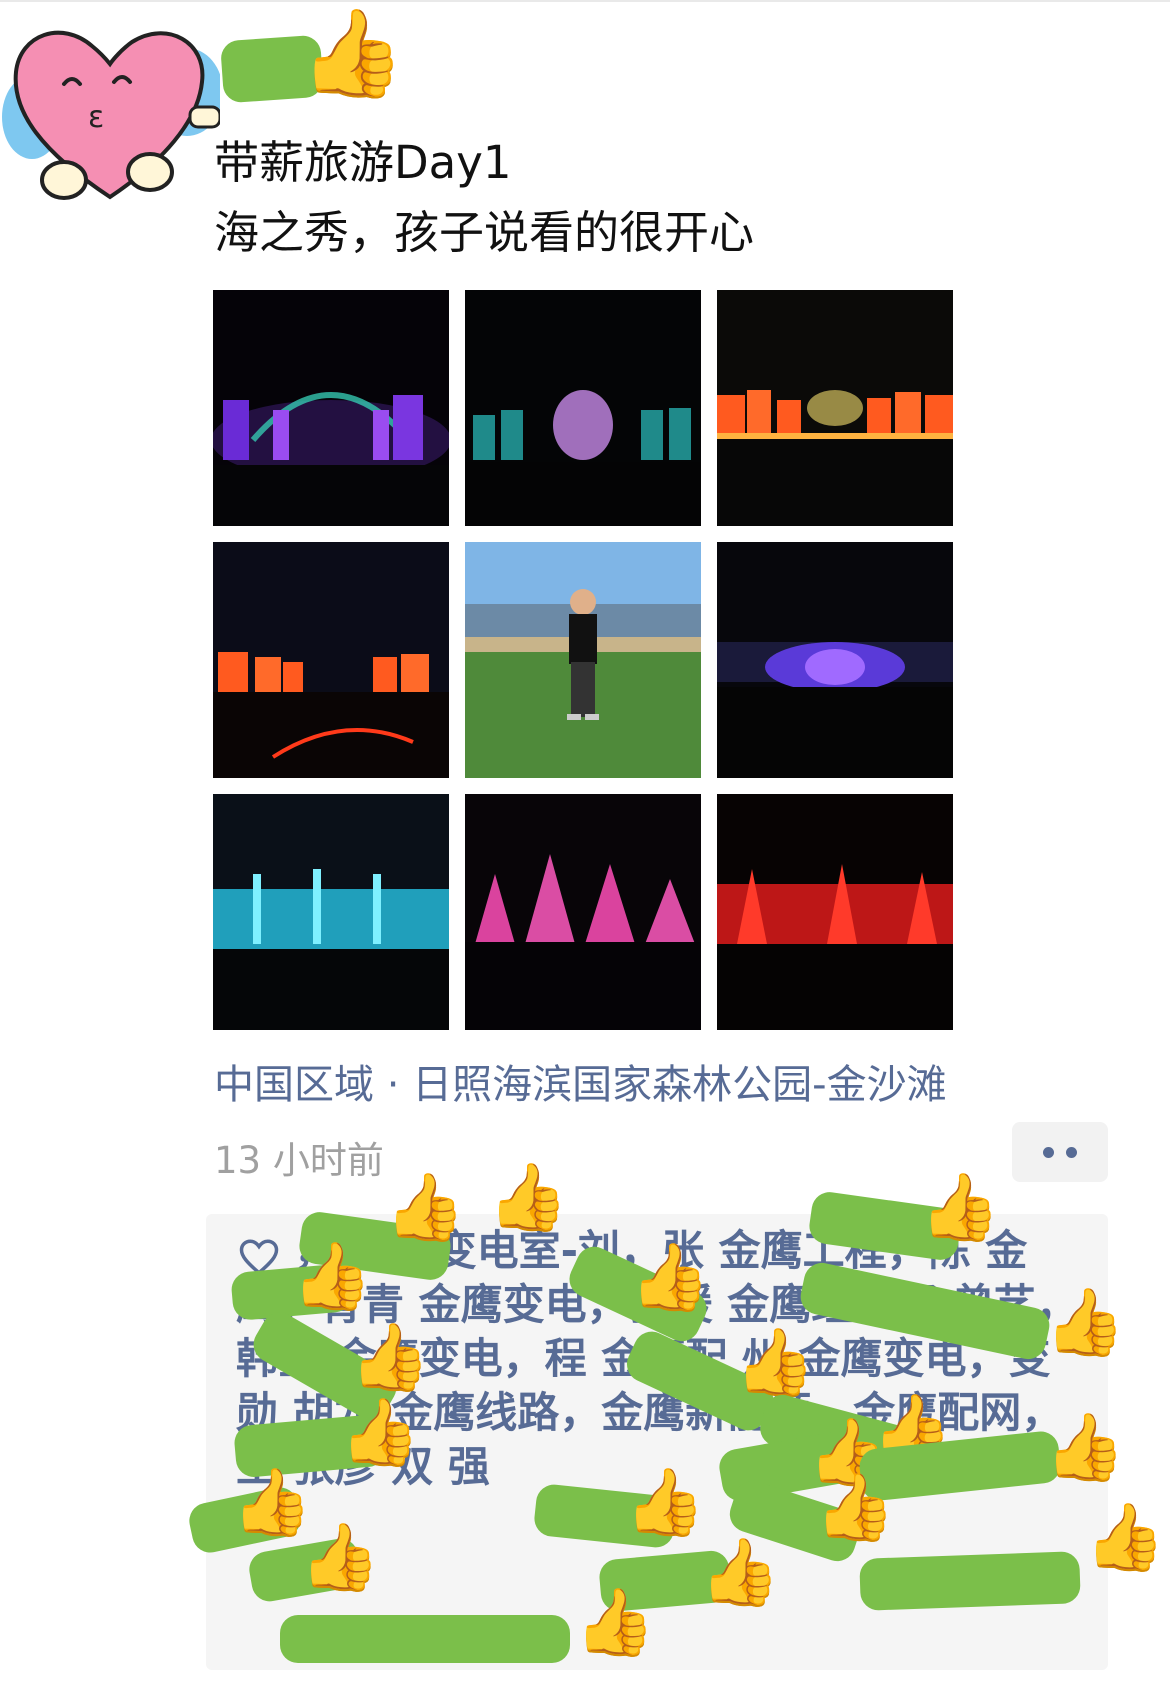 The image size is (1170, 1697). Describe the element at coordinates (299, 1160) in the screenshot. I see `post-timestamp: 13 小时前` at that location.